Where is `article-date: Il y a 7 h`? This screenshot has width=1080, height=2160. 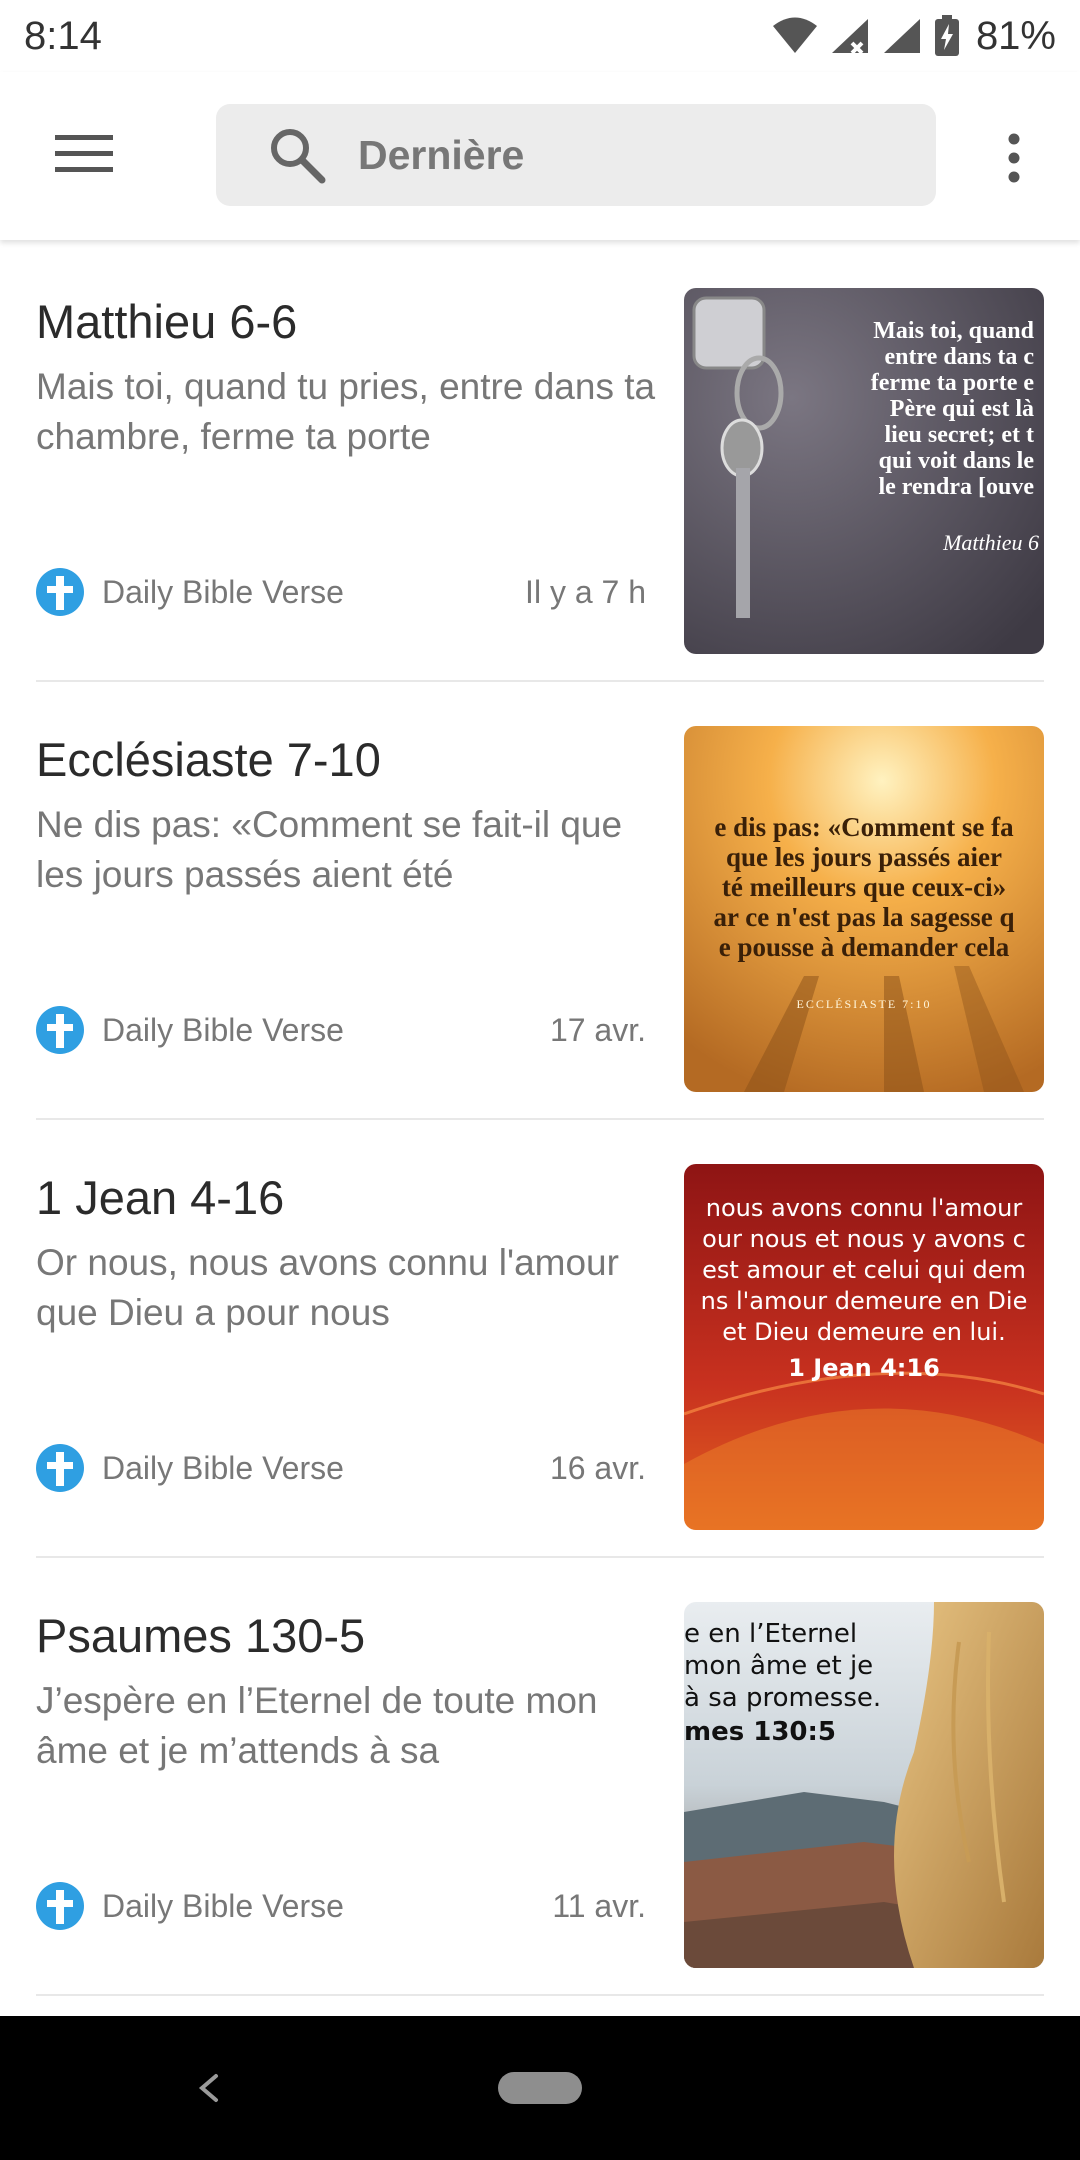
article-date: Il y a 7 h is located at coordinates (585, 592).